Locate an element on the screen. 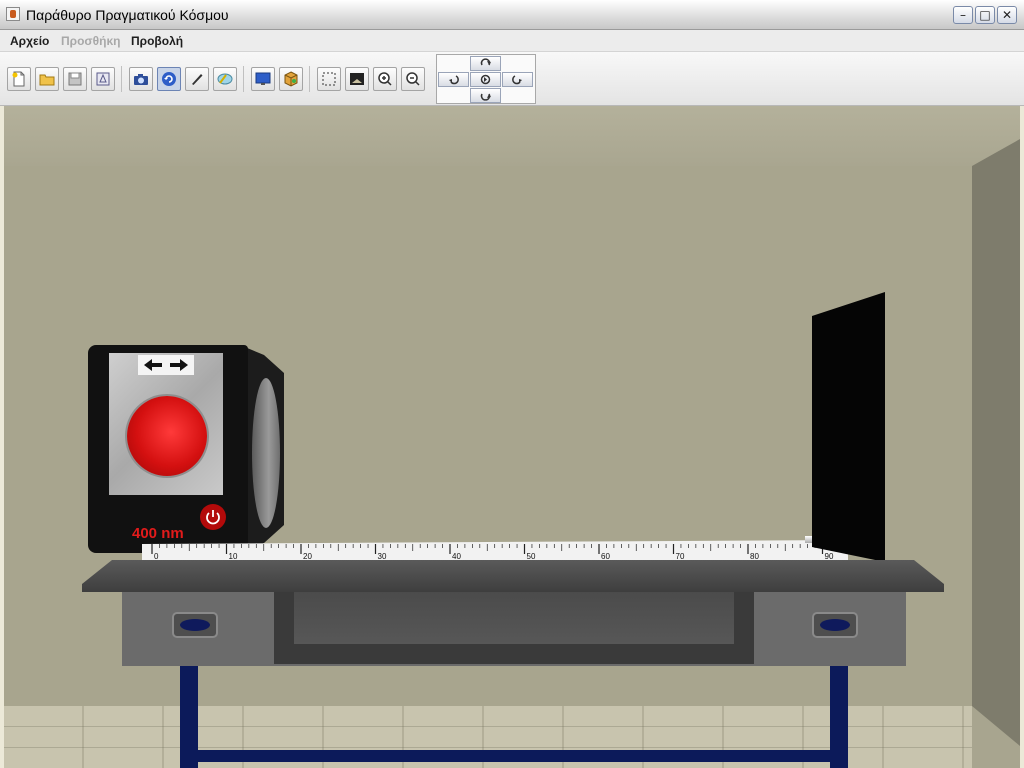 The width and height of the screenshot is (1024, 768). java-app-icon is located at coordinates (13, 14).